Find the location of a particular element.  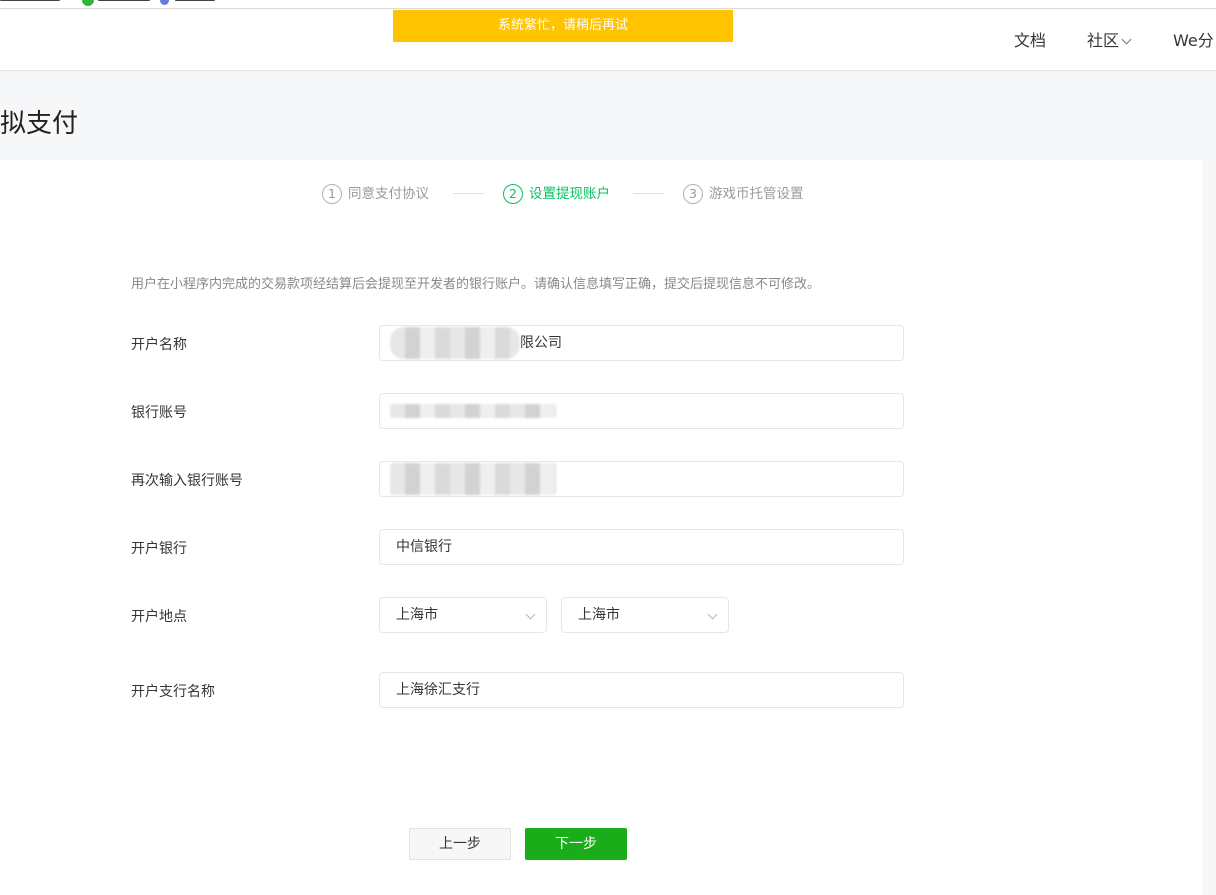

step-number: 1 is located at coordinates (332, 194).